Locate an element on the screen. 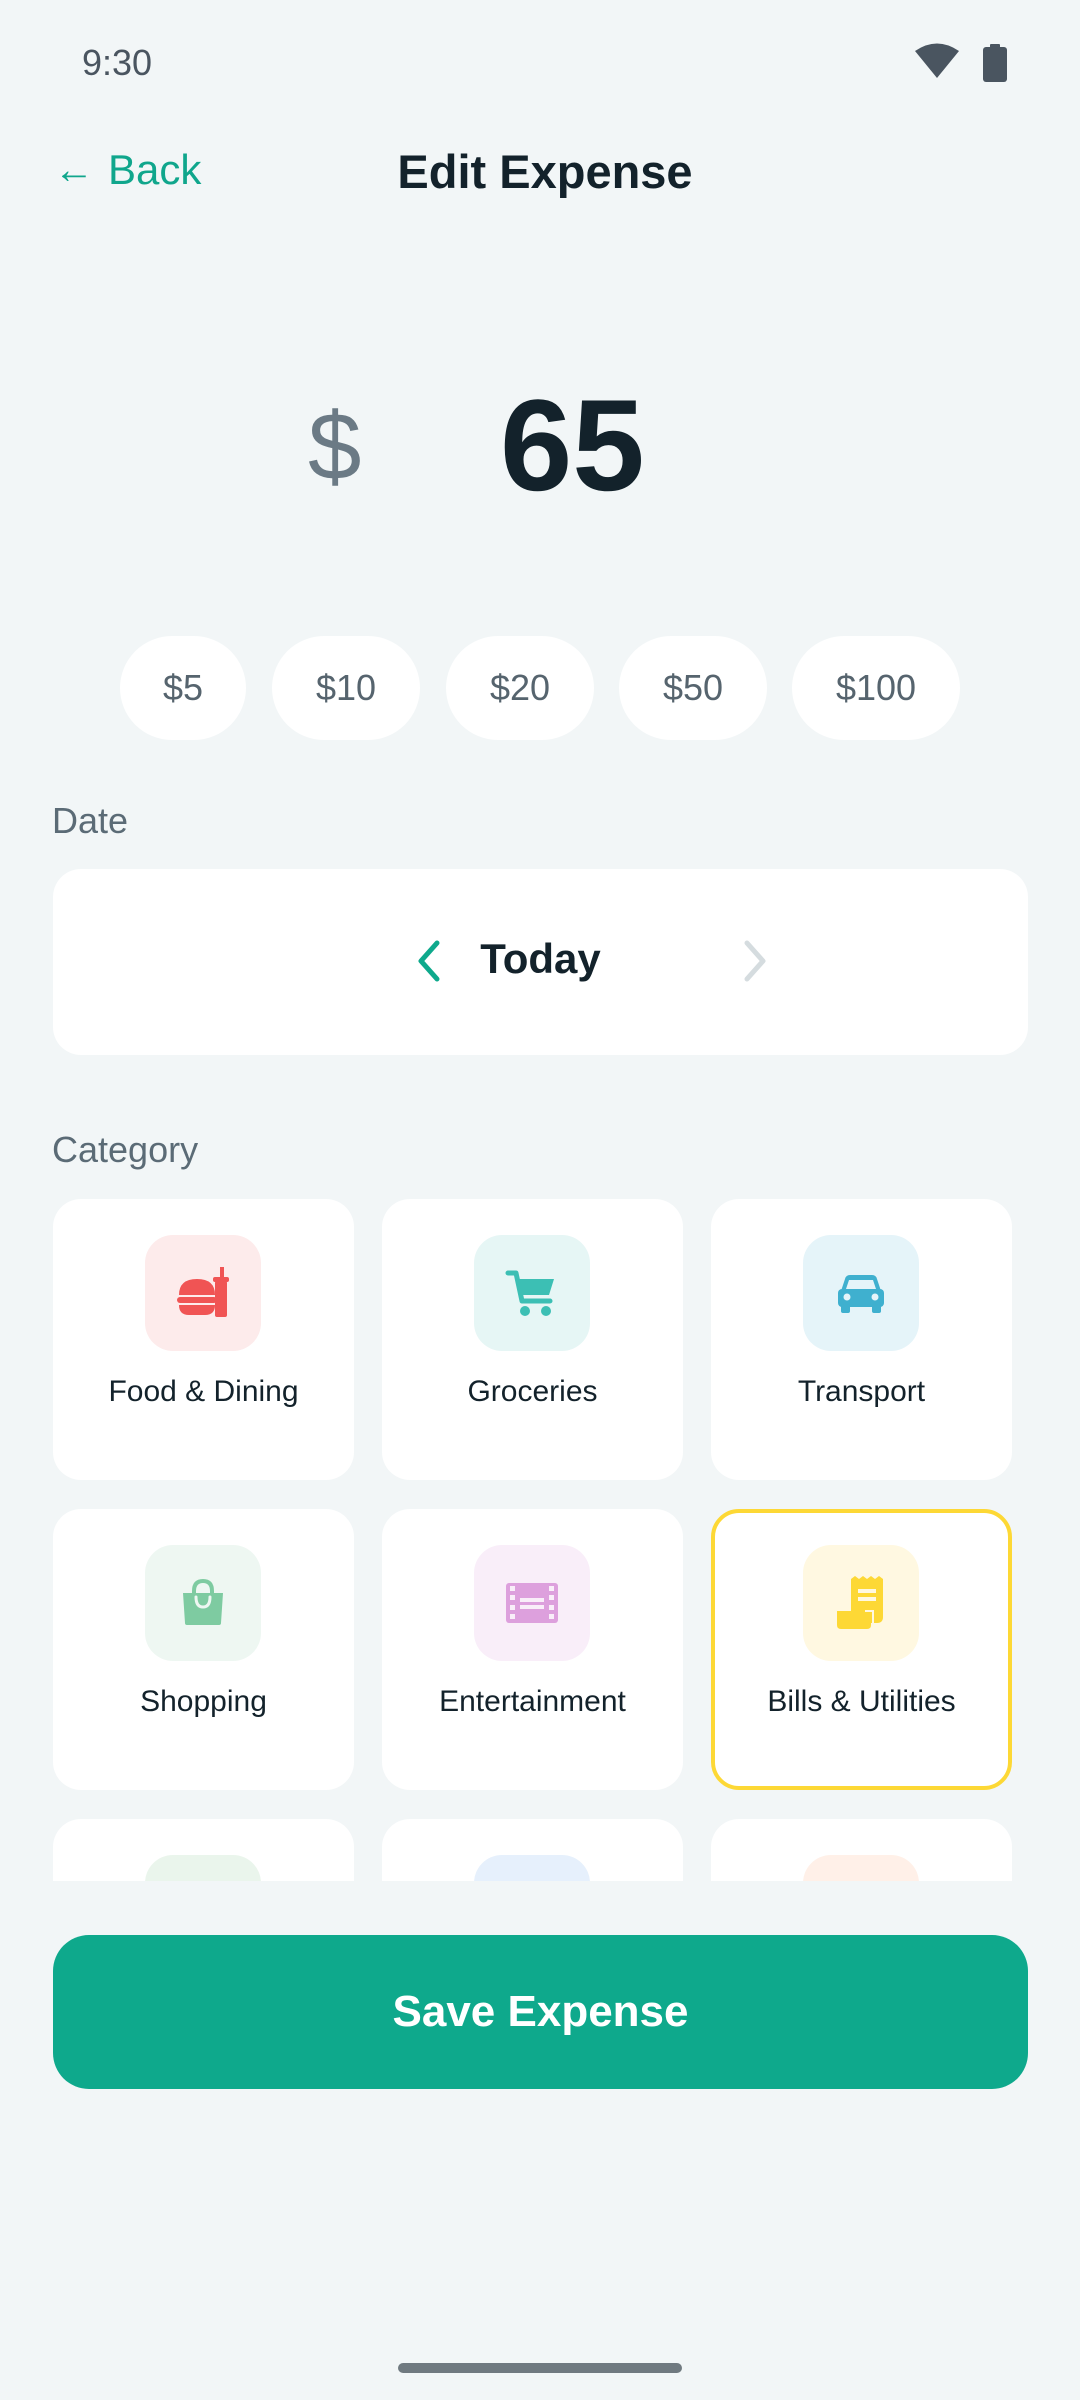  category-card-food-dining: Food & Dining is located at coordinates (203, 1339).